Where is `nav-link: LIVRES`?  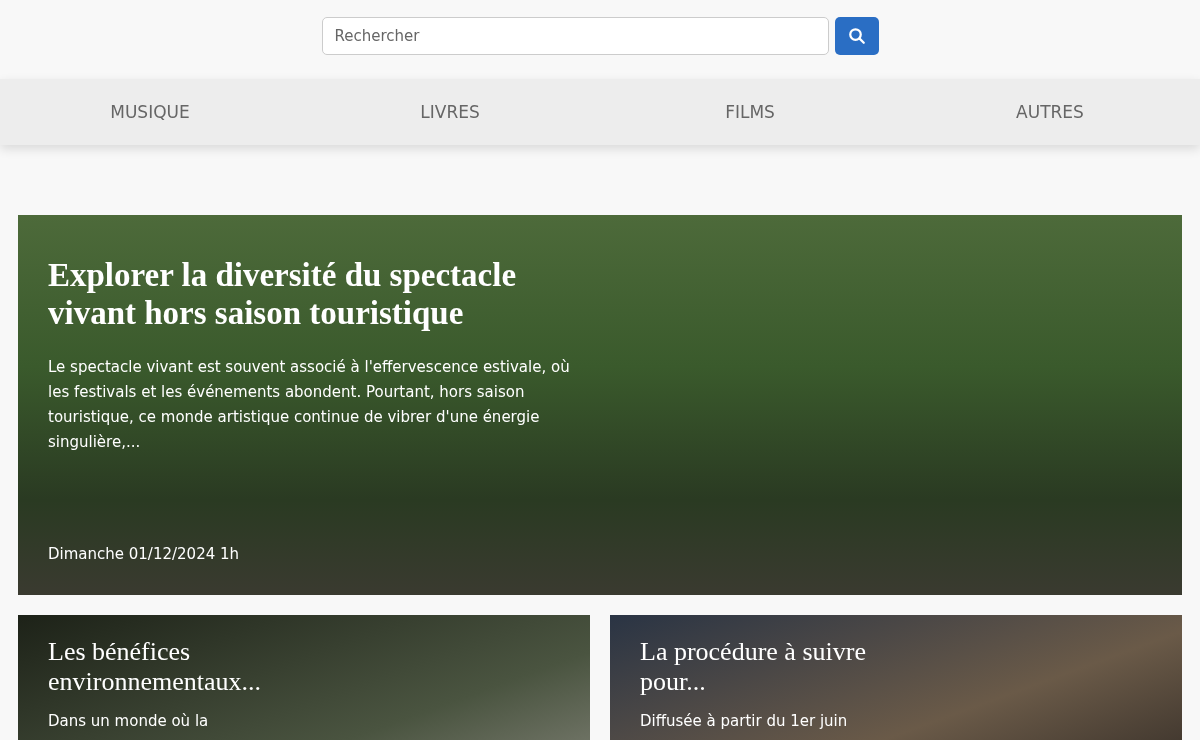 nav-link: LIVRES is located at coordinates (450, 112).